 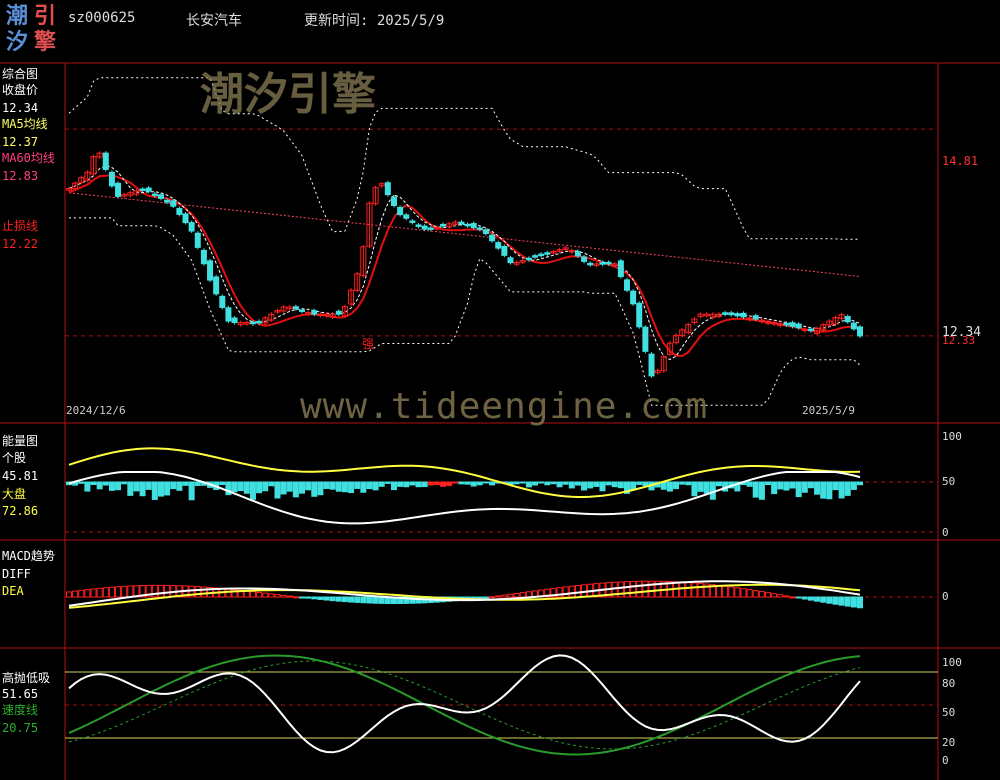 What do you see at coordinates (28, 556) in the screenshot?
I see `macd-title: MACD趋势` at bounding box center [28, 556].